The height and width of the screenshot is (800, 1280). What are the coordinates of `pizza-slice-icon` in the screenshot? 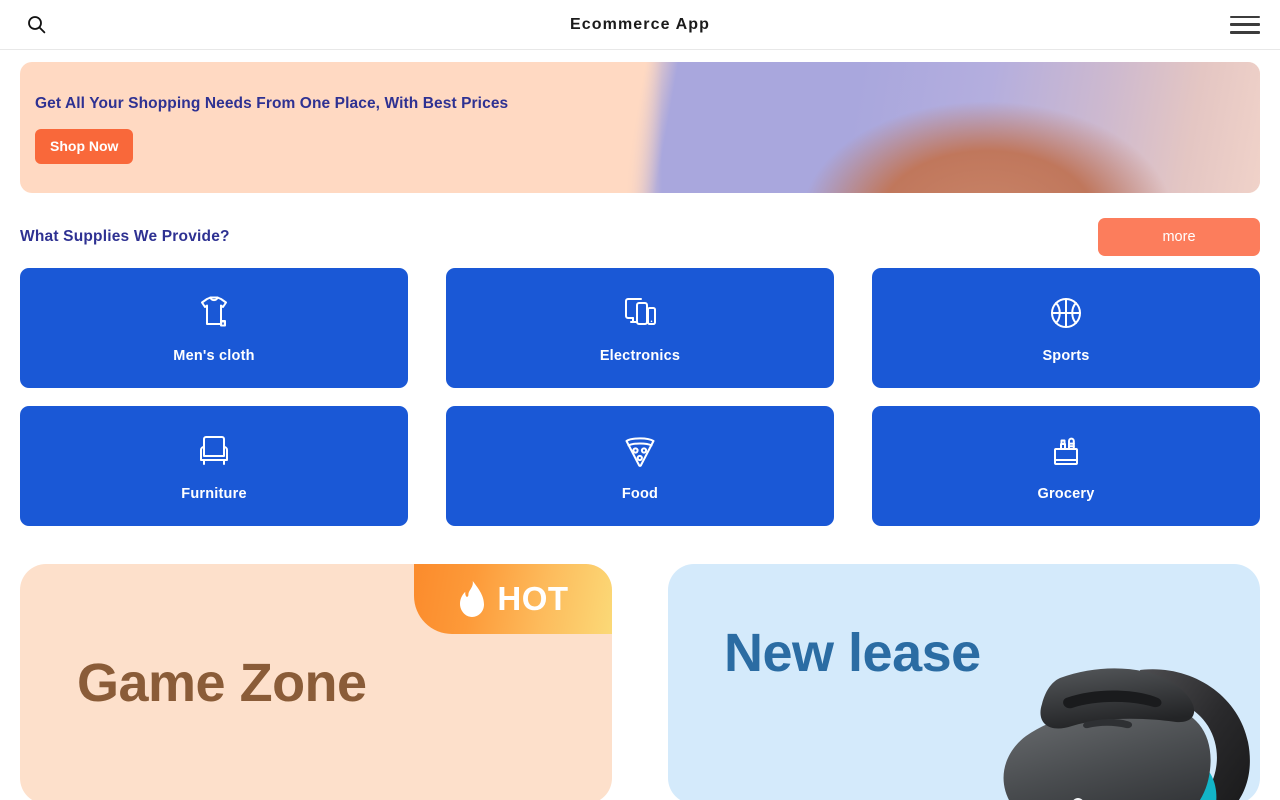 It's located at (640, 452).